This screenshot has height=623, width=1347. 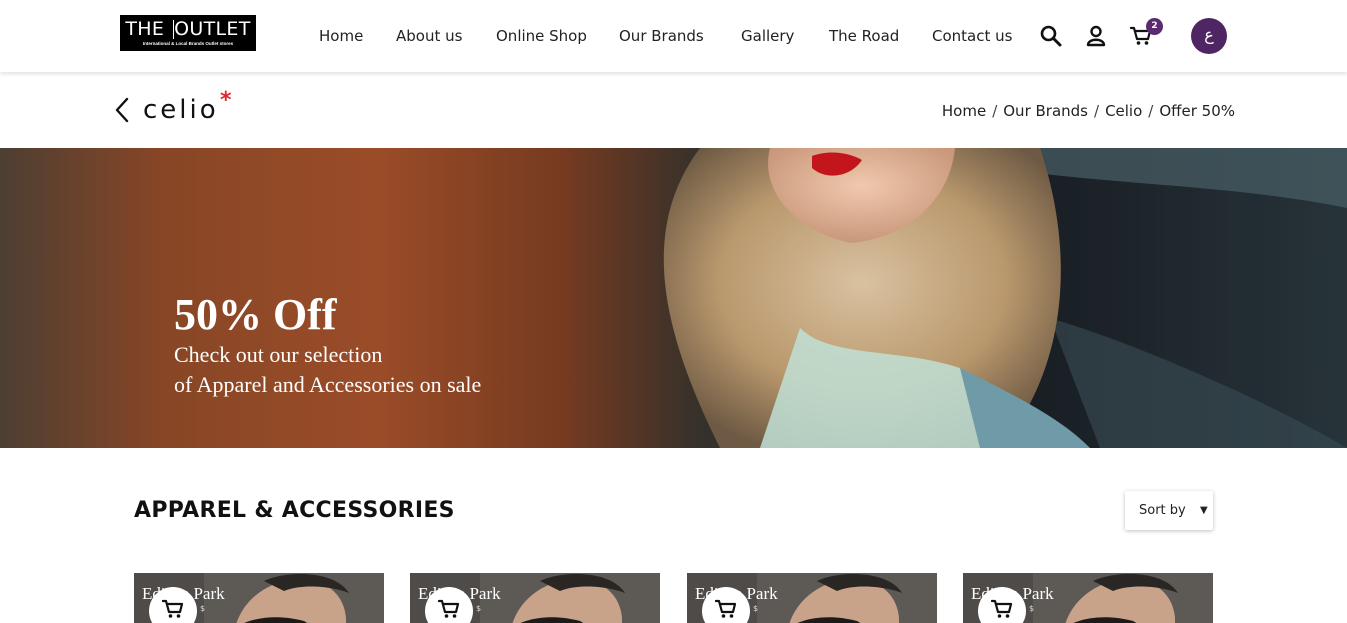 What do you see at coordinates (767, 36) in the screenshot?
I see `nav-gallery: Gallery` at bounding box center [767, 36].